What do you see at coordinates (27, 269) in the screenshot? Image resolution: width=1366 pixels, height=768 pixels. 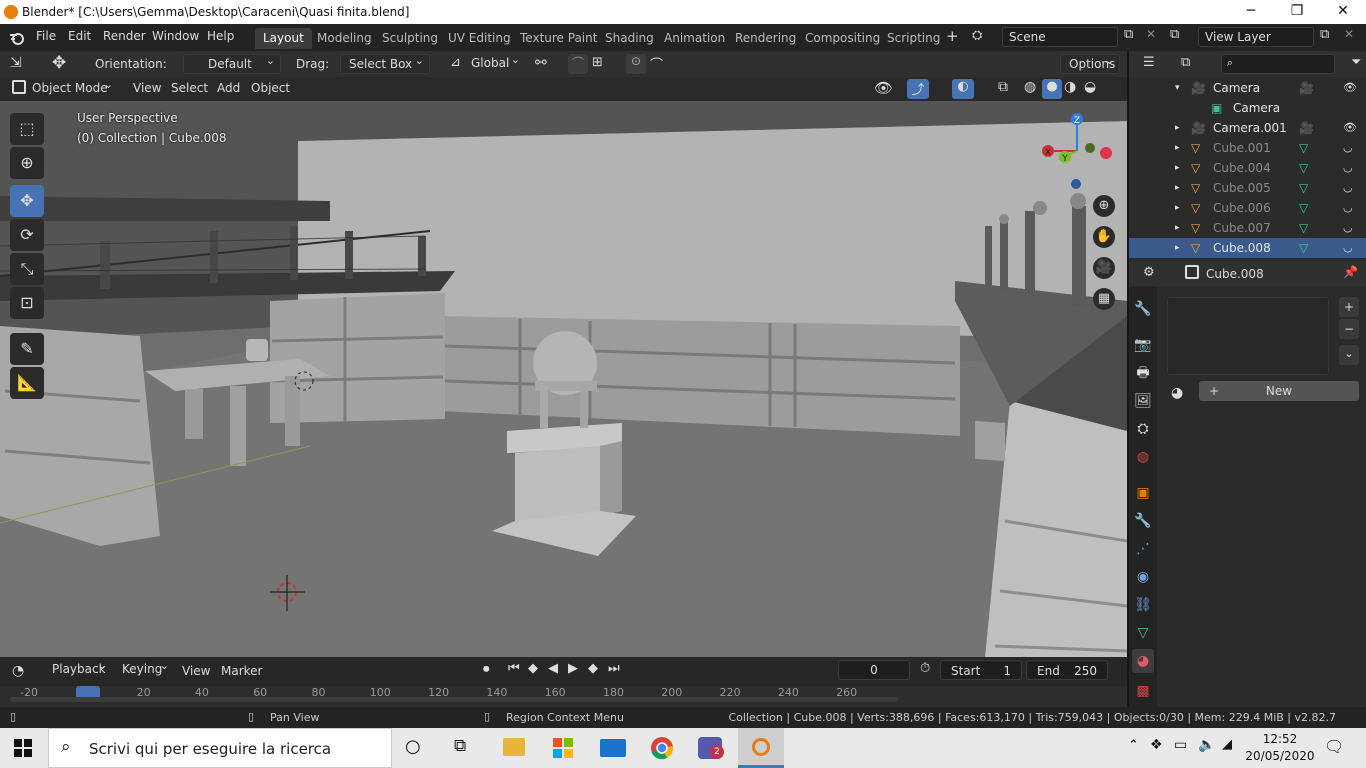 I see `scale-tool-icon: ⤡` at bounding box center [27, 269].